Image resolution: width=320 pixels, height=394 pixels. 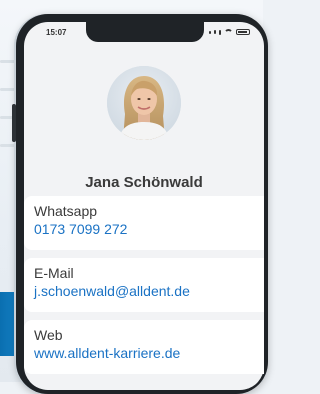 I want to click on phone-notch, so click(x=145, y=32).